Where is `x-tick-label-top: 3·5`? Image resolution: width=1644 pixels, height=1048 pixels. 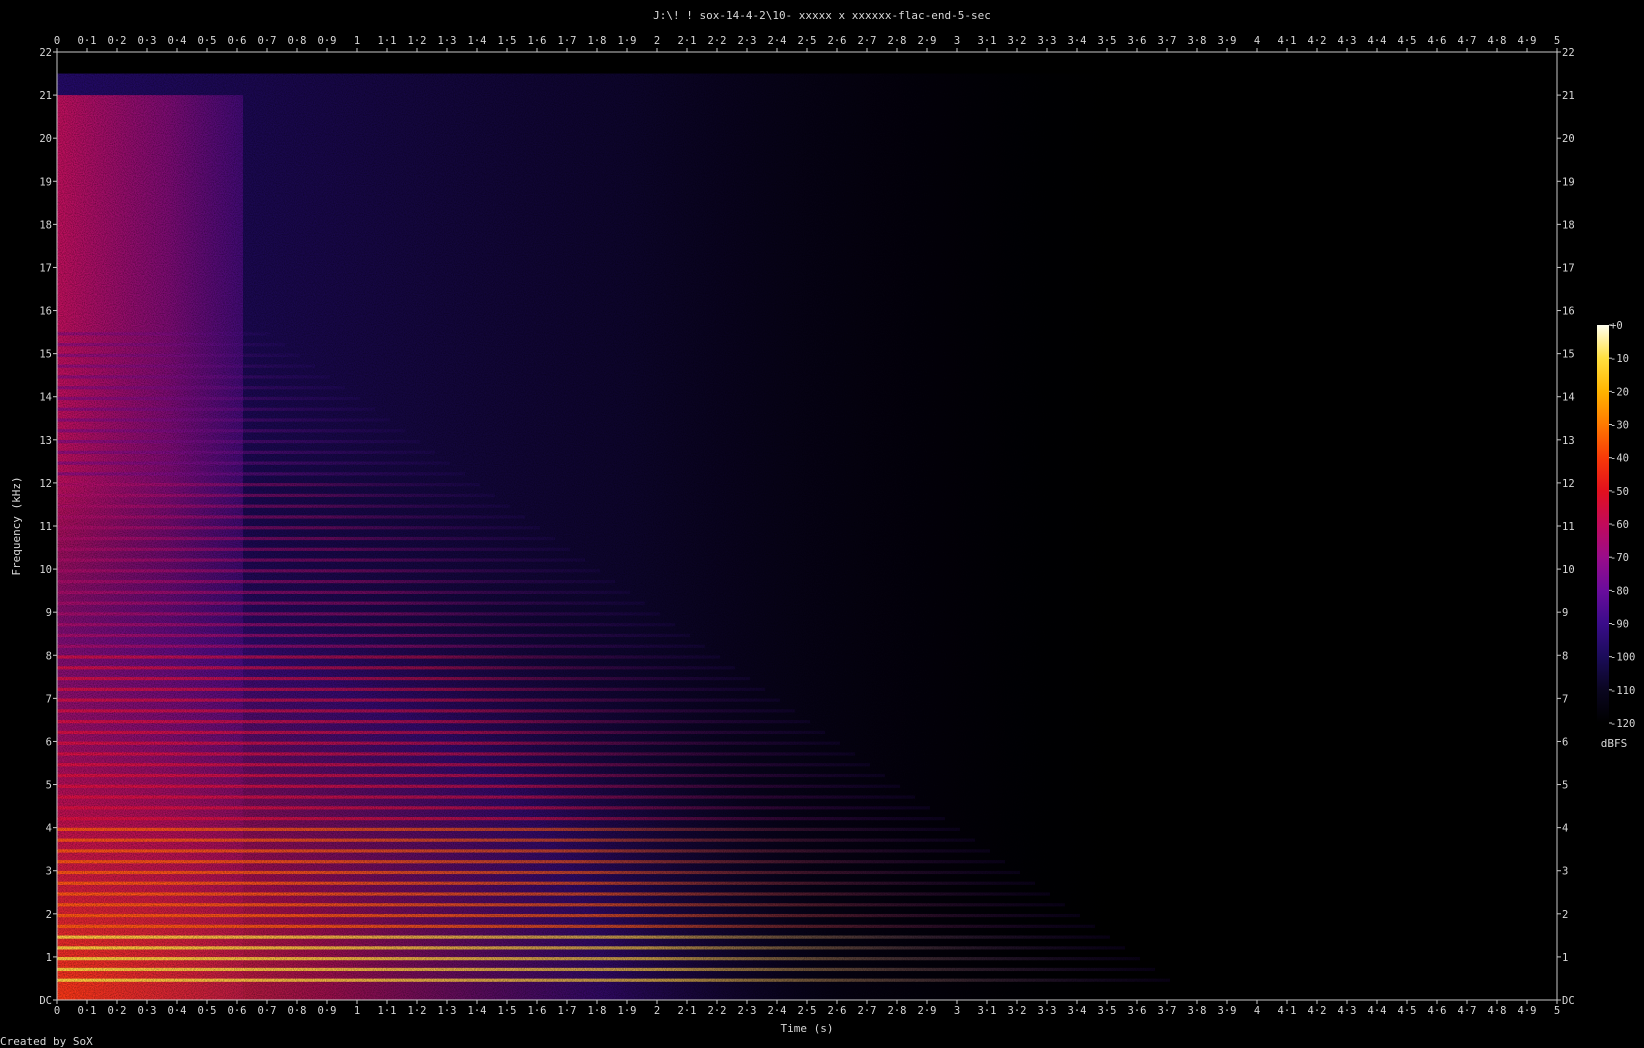 x-tick-label-top: 3·5 is located at coordinates (1107, 41).